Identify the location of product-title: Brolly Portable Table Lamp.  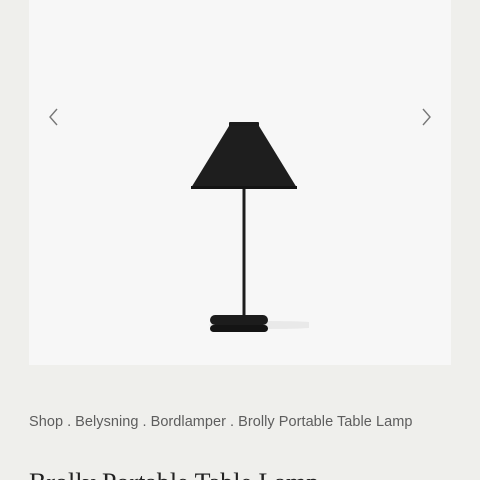
(174, 474).